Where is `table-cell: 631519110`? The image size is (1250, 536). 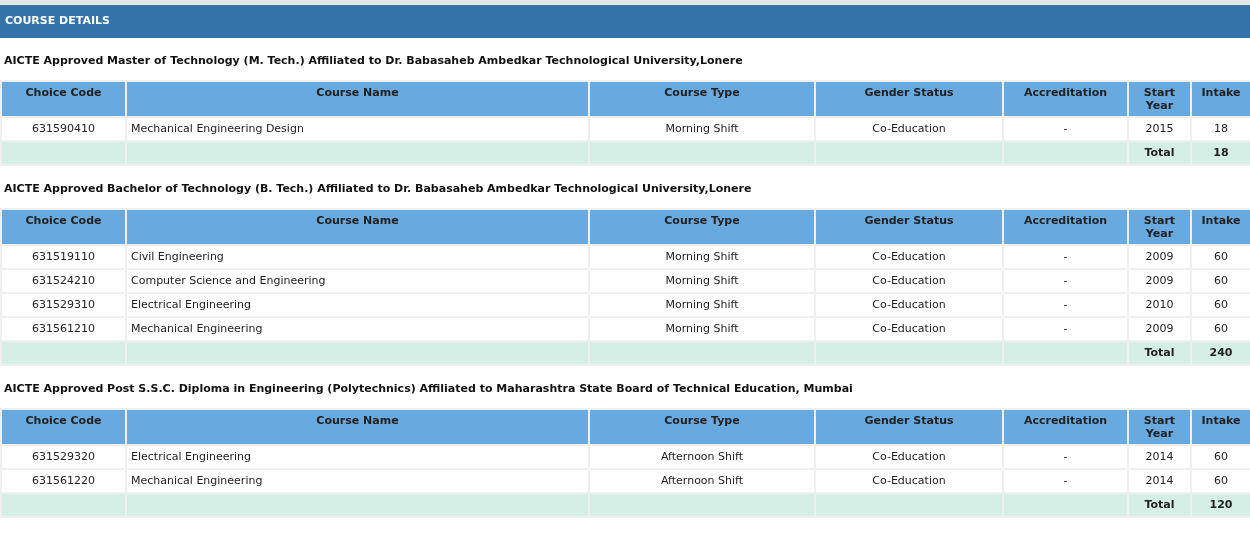 table-cell: 631519110 is located at coordinates (63, 257).